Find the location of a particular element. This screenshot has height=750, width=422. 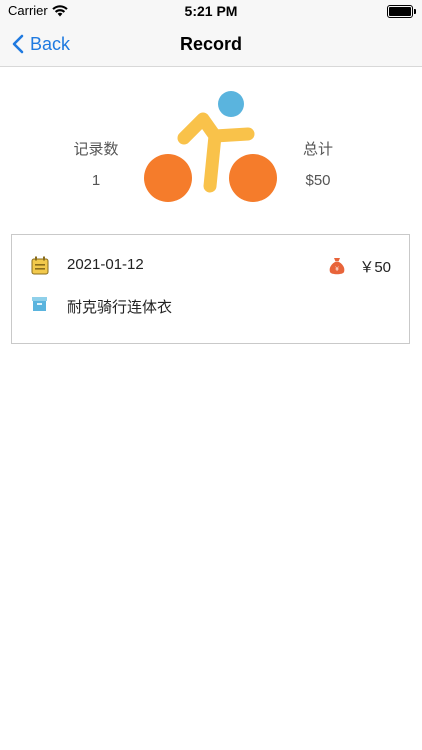

record-card: 2021-01-12 ¥ ￥50 耐克骑行连体衣 is located at coordinates (210, 289).